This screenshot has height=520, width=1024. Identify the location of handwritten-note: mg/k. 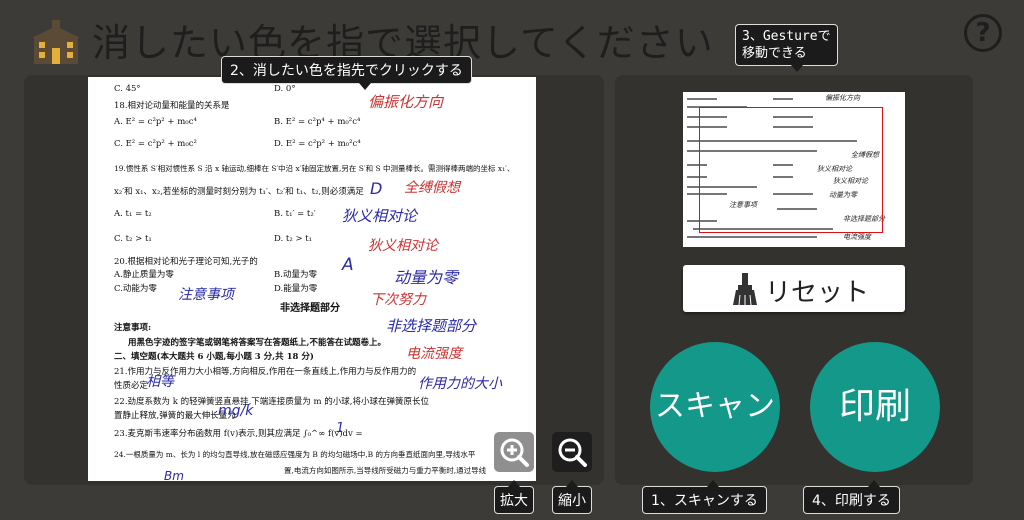
(236, 411).